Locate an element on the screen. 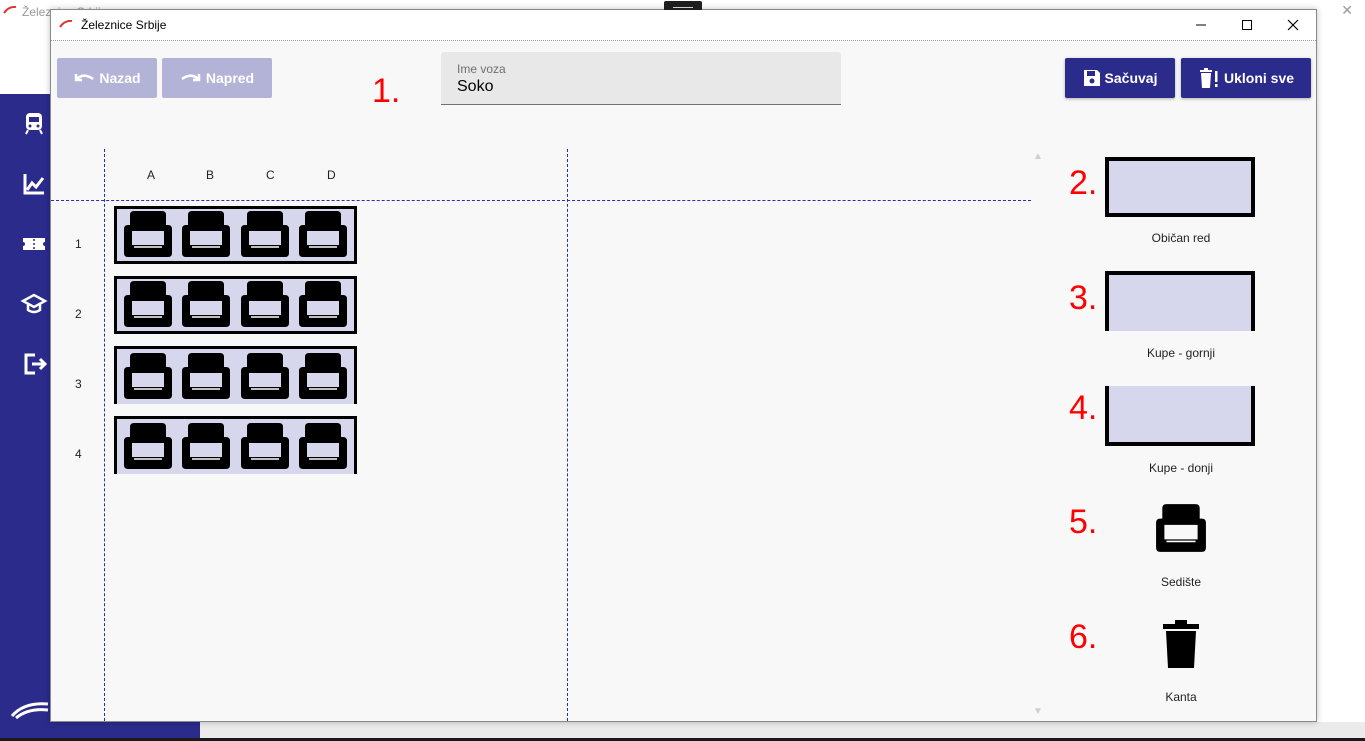 This screenshot has height=741, width=1365. forward-button: Napred is located at coordinates (217, 78).